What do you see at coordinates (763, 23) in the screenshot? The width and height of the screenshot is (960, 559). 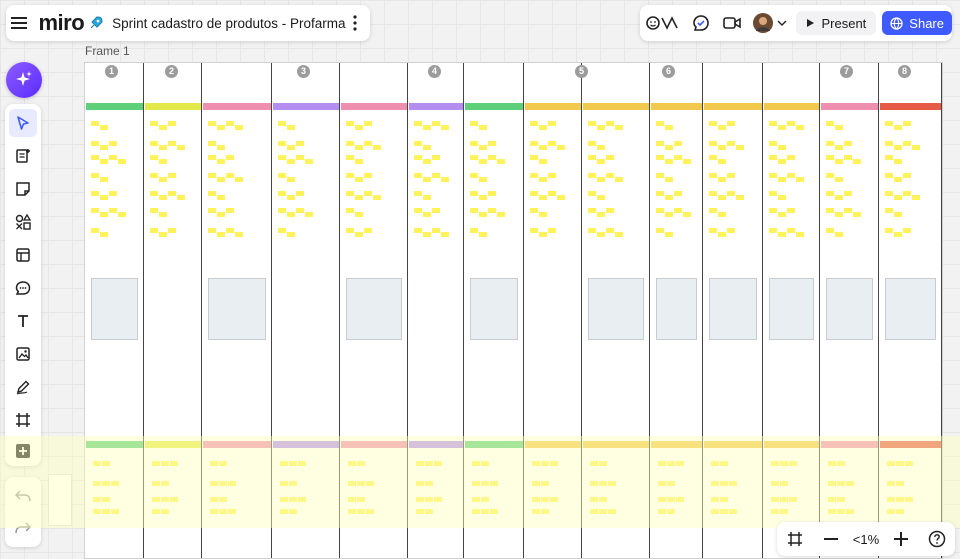 I see `user-avatar` at bounding box center [763, 23].